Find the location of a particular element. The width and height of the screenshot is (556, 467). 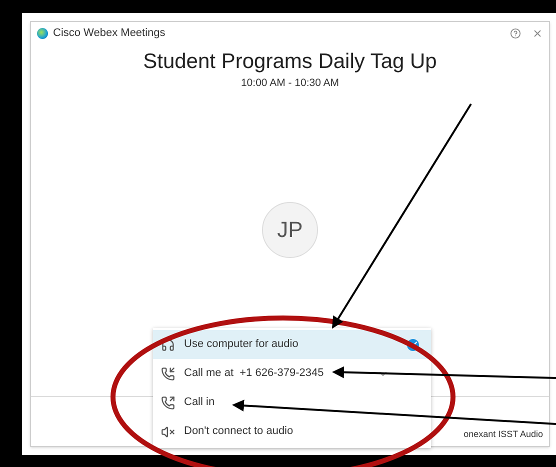

avatar: JP is located at coordinates (290, 230).